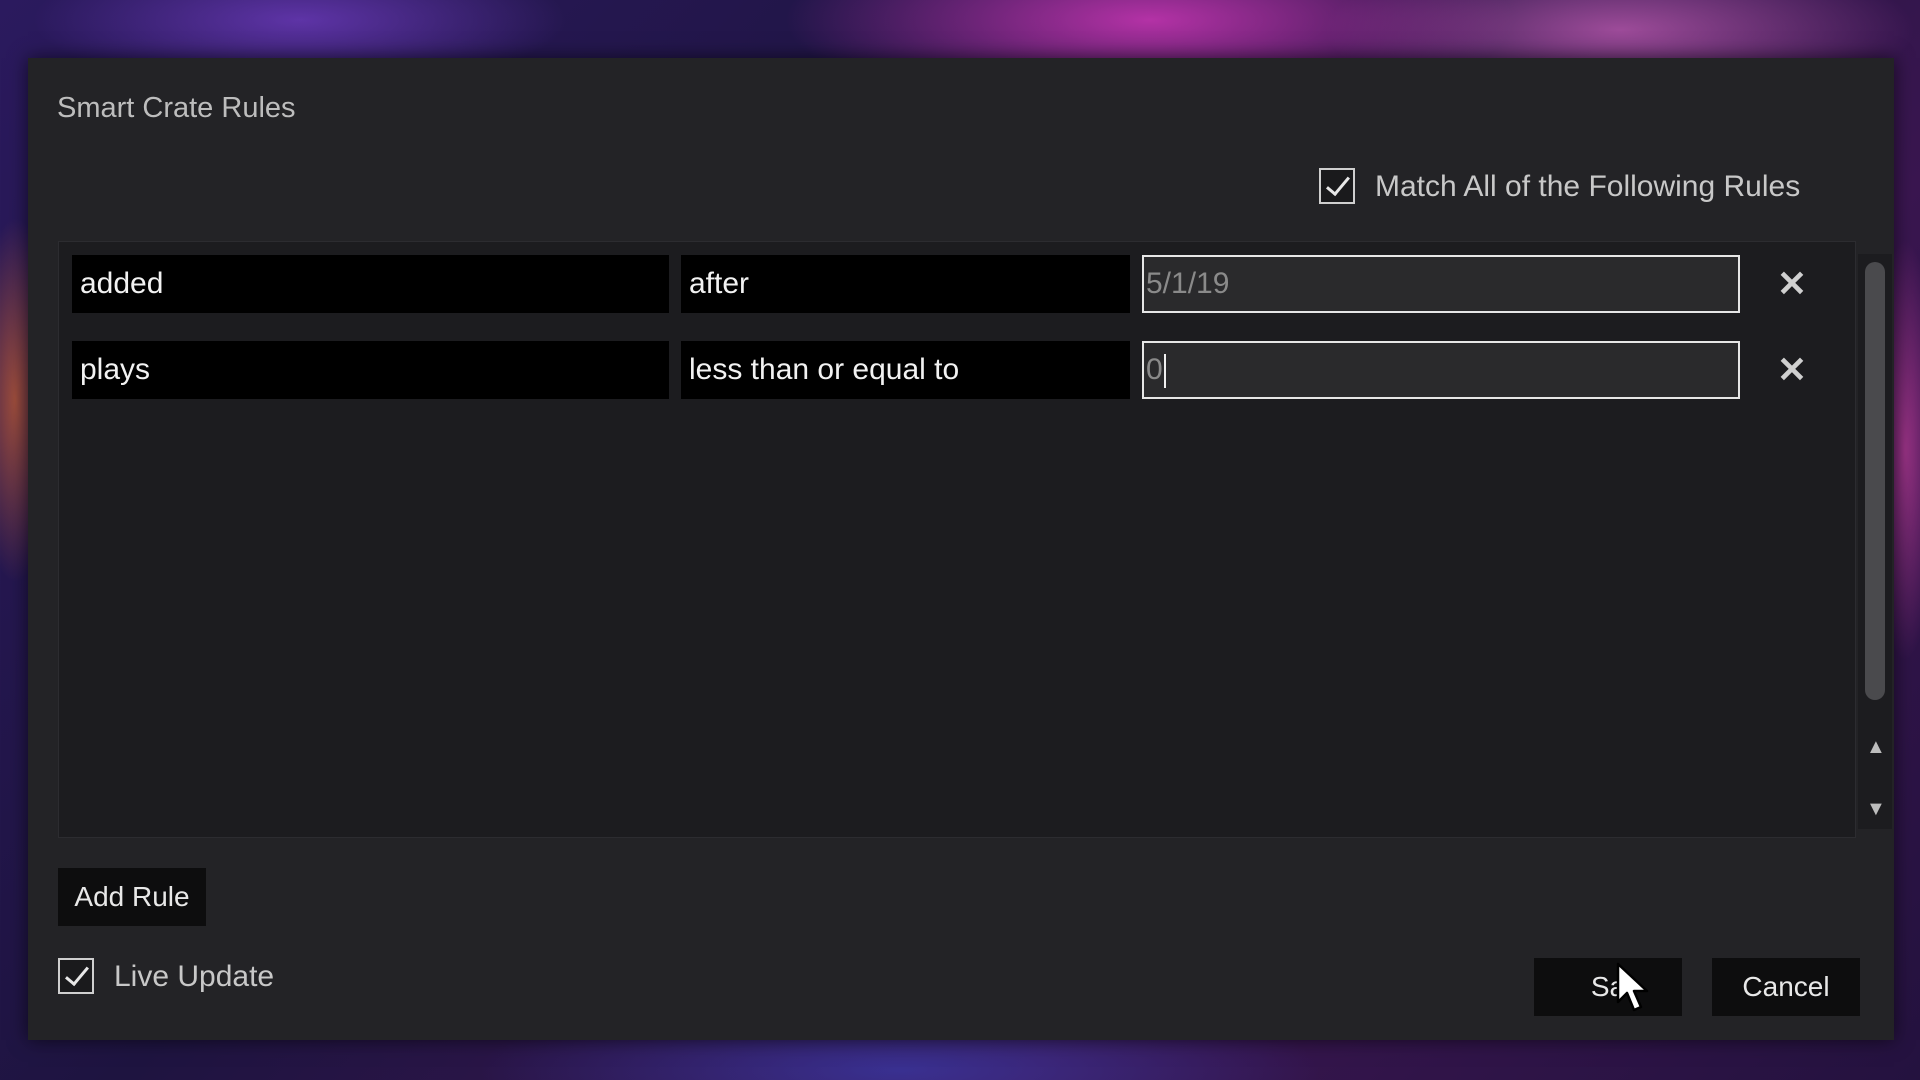 The image size is (1920, 1080). I want to click on text-caret, so click(1164, 371).